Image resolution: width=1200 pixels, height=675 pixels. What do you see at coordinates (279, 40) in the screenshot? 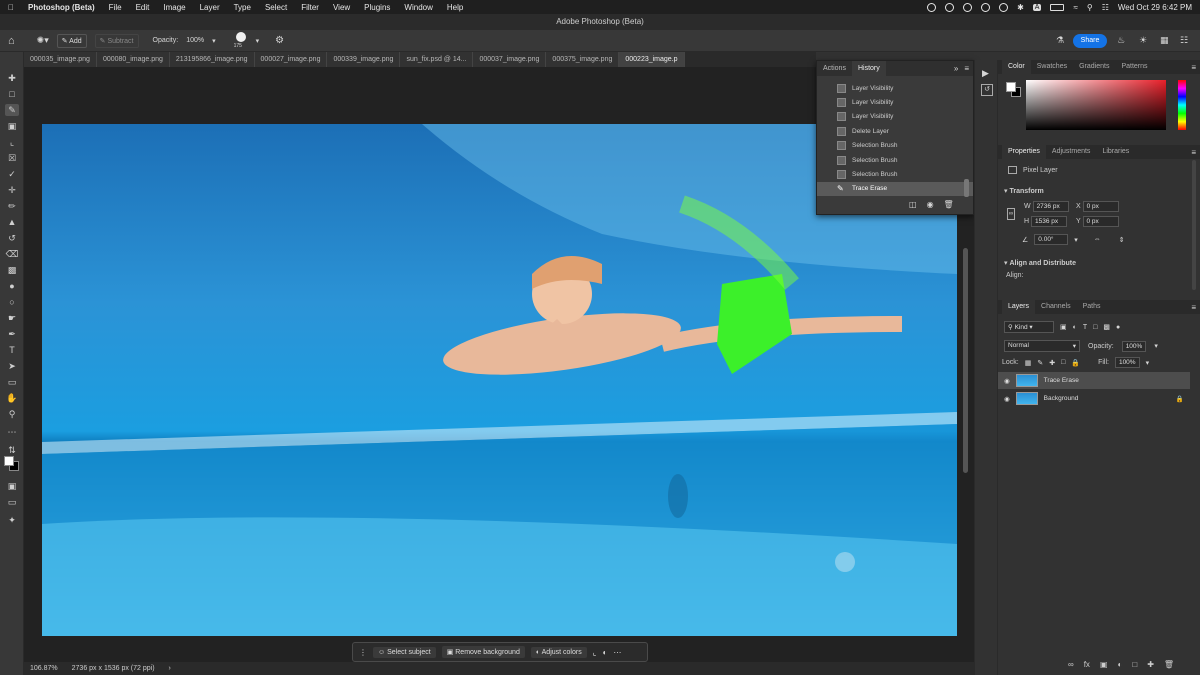
I see `settings-gear-icon: ⚙` at bounding box center [279, 40].